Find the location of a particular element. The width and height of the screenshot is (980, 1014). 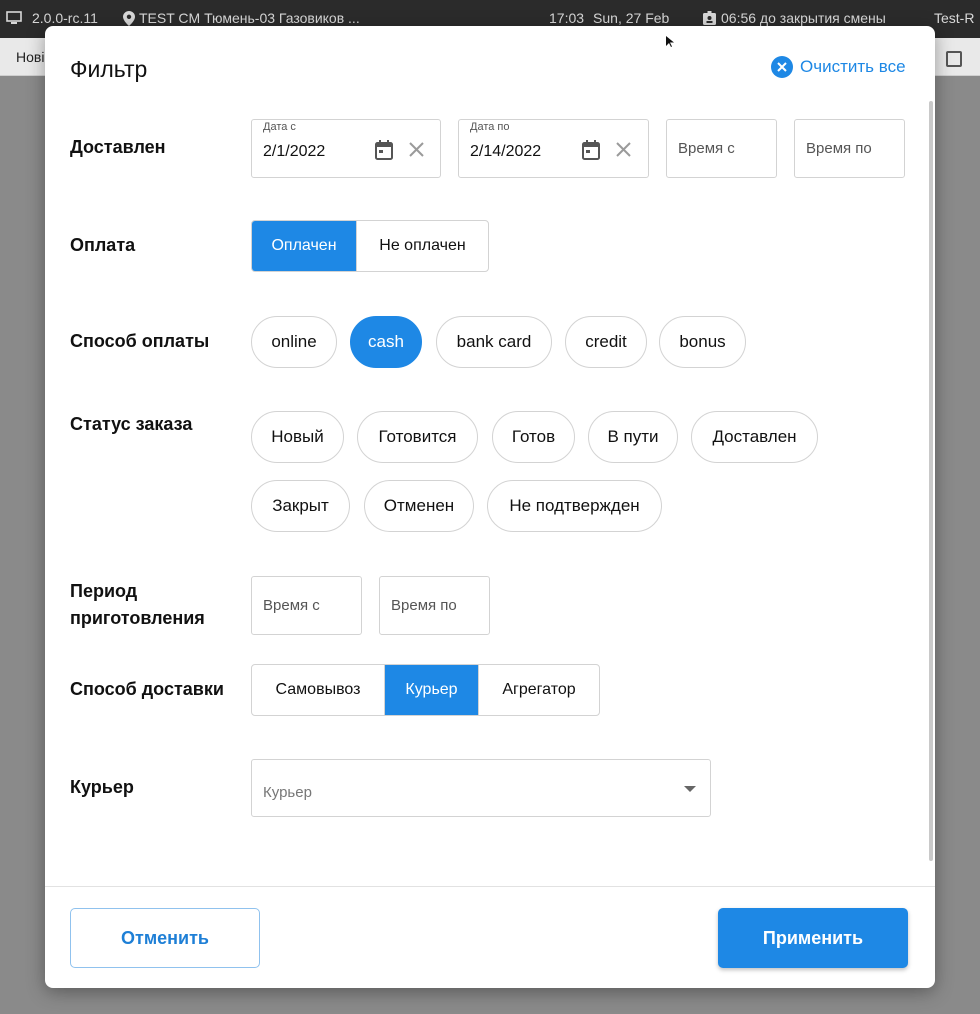

user-info: Test-R is located at coordinates (954, 18).